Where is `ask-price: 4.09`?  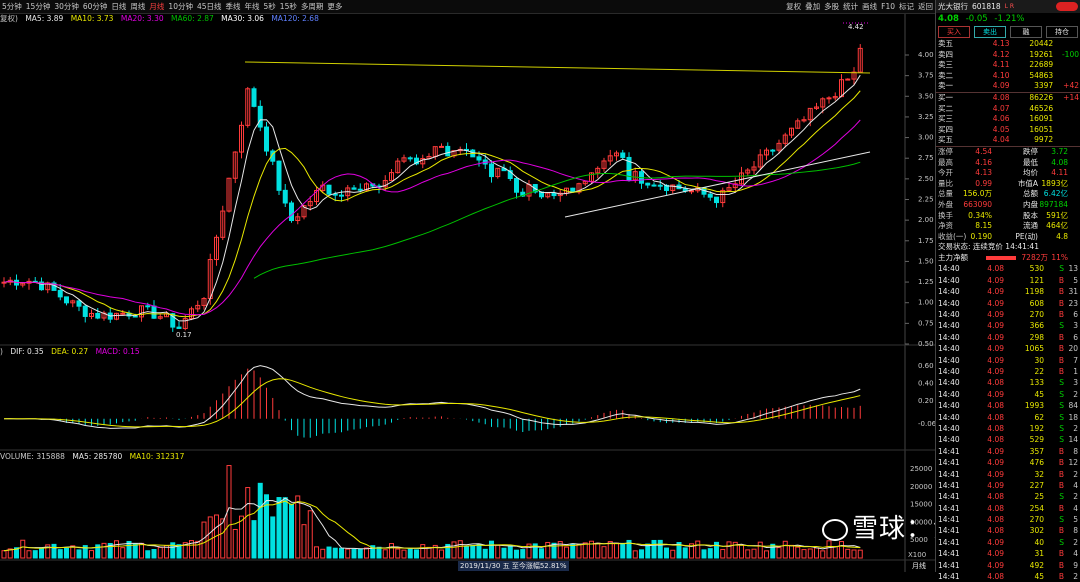 ask-price: 4.09 is located at coordinates (1001, 86).